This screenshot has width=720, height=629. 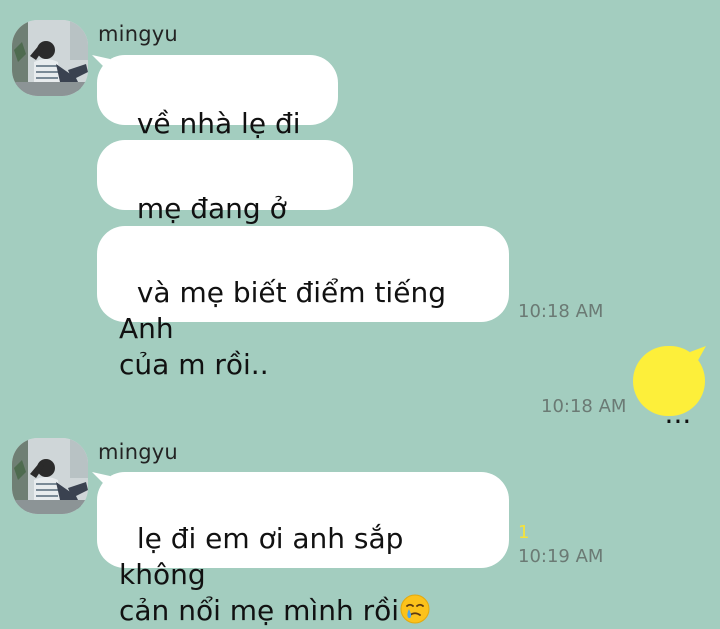 I want to click on crying-face-icon, so click(x=415, y=609).